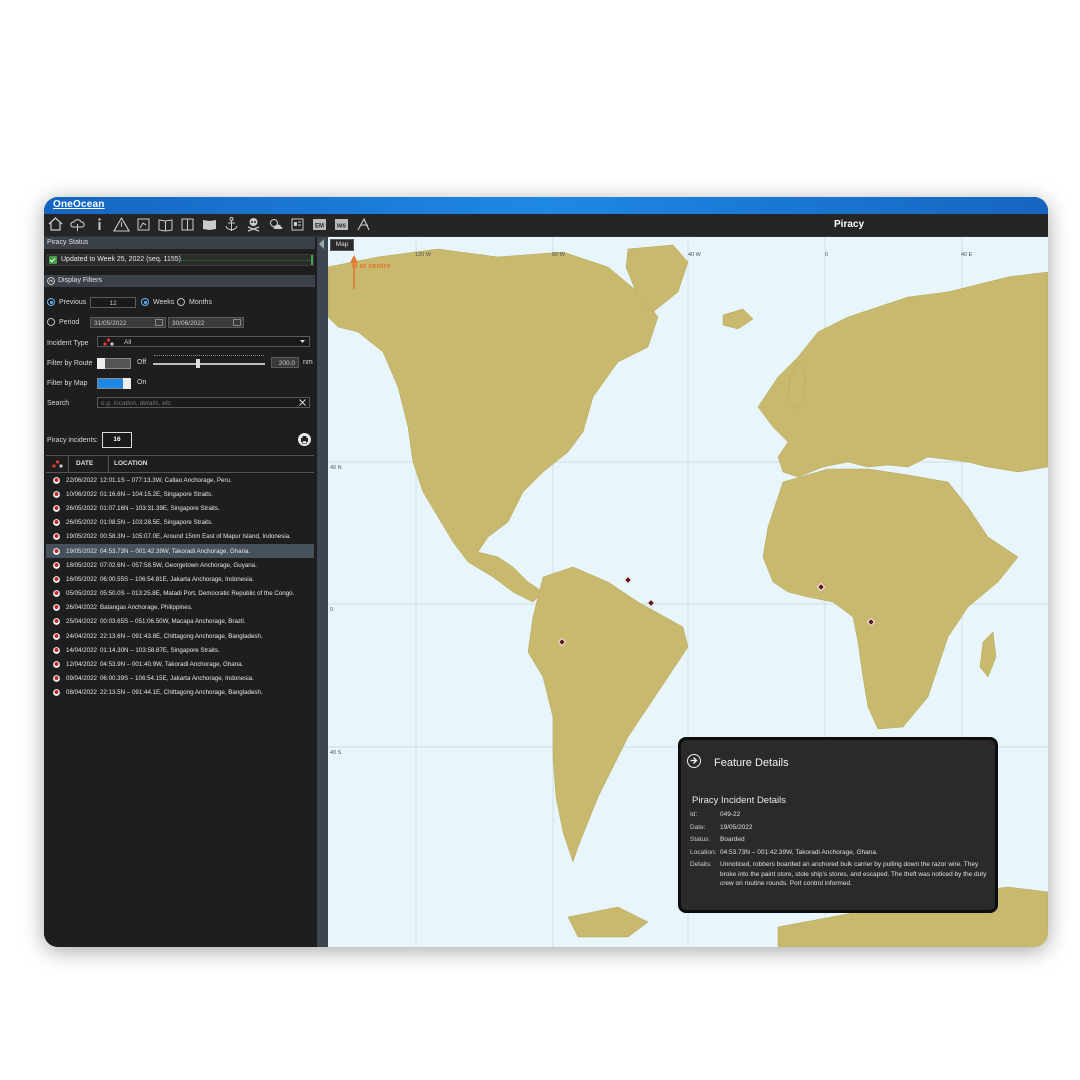 This screenshot has height=1080, width=1080. What do you see at coordinates (114, 363) in the screenshot?
I see `filter-route-toggle` at bounding box center [114, 363].